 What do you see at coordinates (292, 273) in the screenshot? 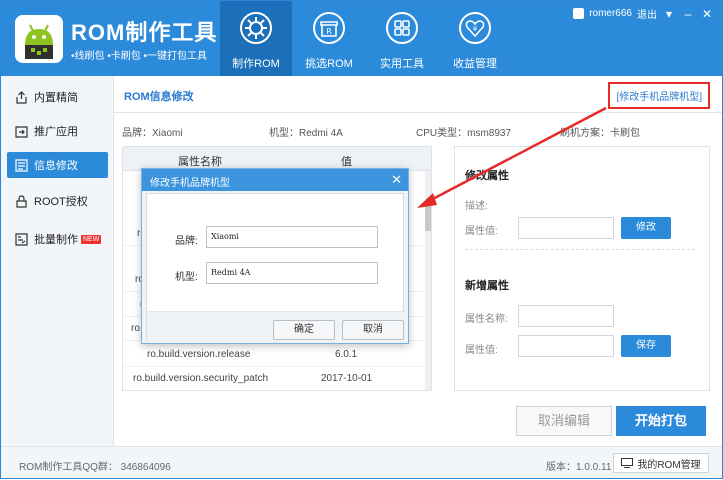
I see `model-input: Redmi 4A` at bounding box center [292, 273].